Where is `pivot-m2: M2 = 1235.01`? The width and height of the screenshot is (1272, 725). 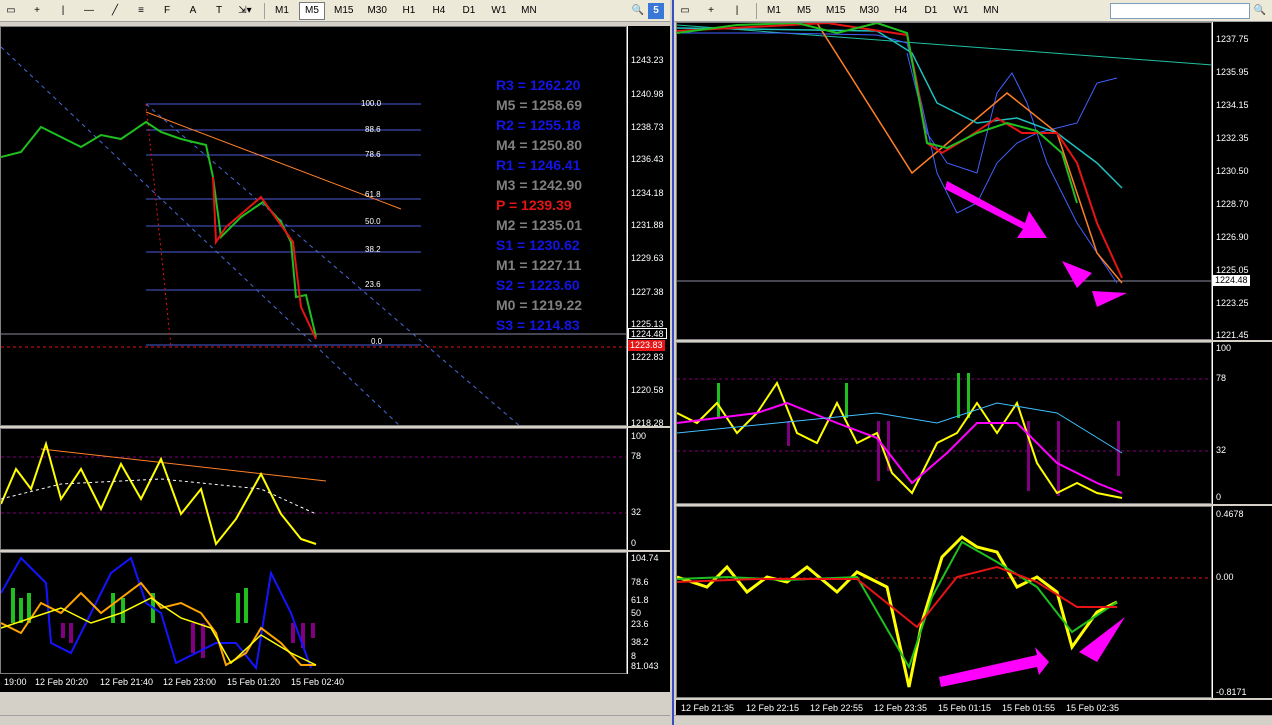
pivot-m2: M2 = 1235.01 is located at coordinates (539, 225).